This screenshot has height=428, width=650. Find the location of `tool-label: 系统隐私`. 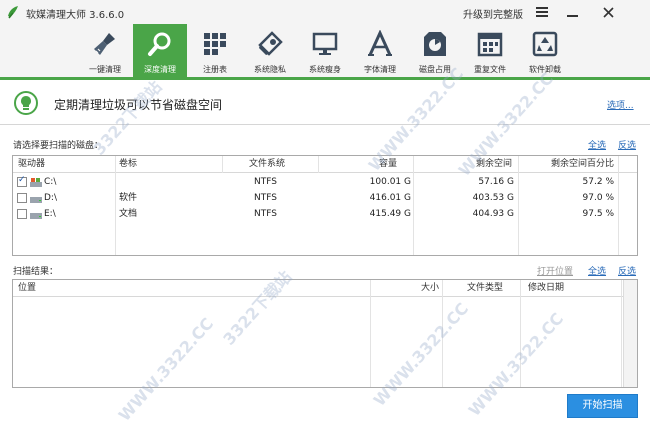

tool-label: 系统隐私 is located at coordinates (270, 69).